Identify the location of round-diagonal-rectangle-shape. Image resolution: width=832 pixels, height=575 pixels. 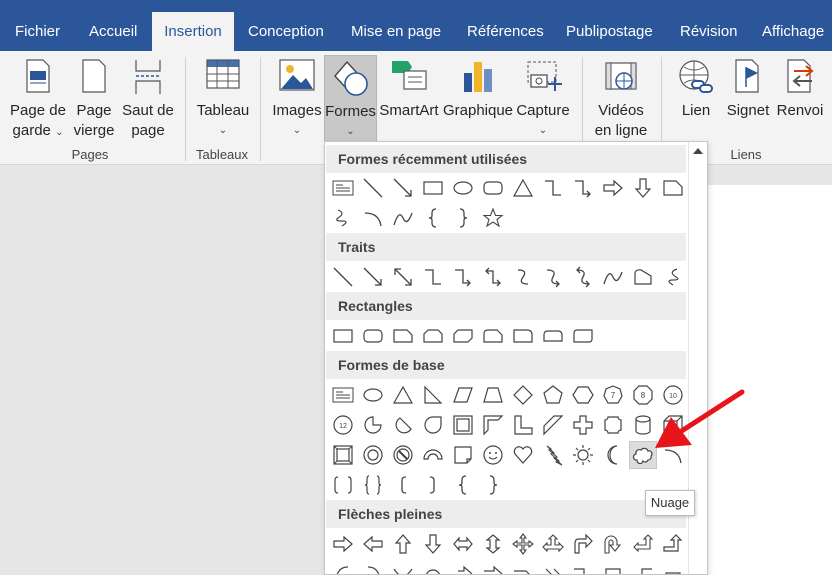
(583, 336).